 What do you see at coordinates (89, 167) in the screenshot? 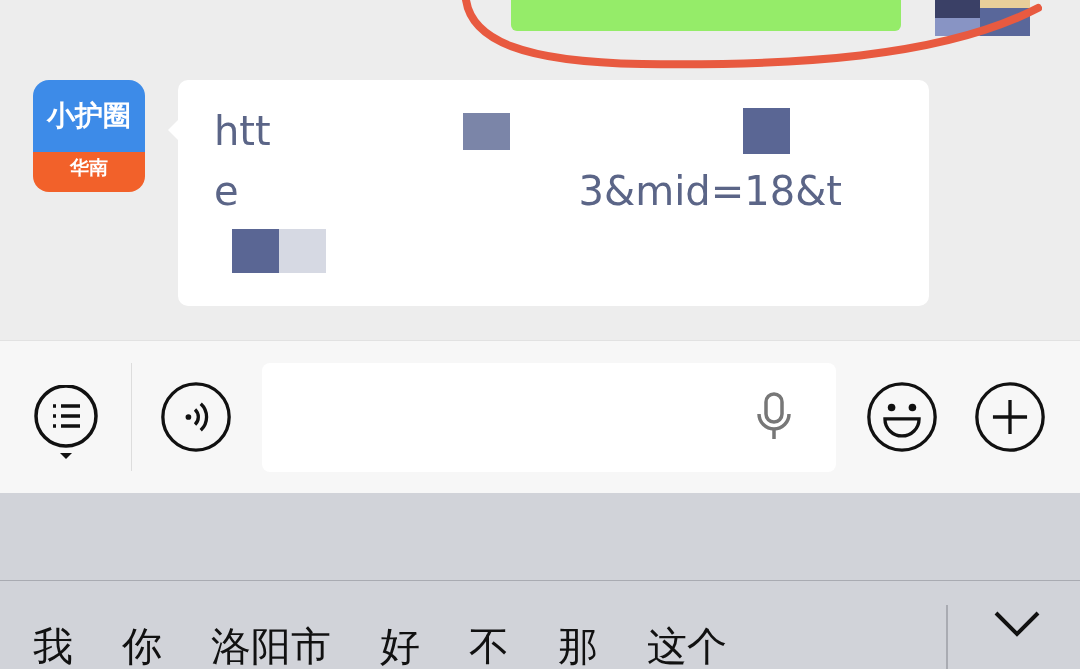
I see `logo-region: 华南` at bounding box center [89, 167].